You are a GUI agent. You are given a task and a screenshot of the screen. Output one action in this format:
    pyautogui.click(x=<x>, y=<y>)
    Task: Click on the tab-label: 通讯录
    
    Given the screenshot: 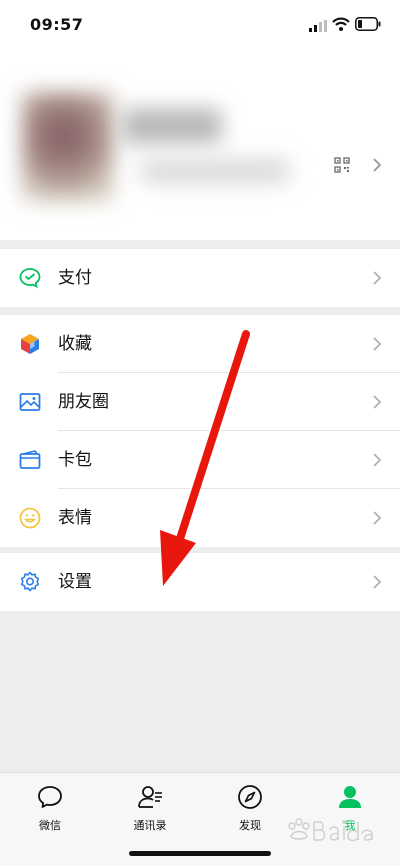 What is the action you would take?
    pyautogui.click(x=150, y=825)
    